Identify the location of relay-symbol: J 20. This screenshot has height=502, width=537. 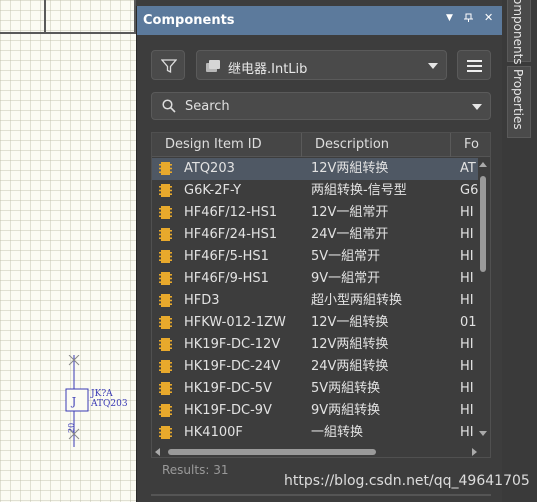
(75, 401).